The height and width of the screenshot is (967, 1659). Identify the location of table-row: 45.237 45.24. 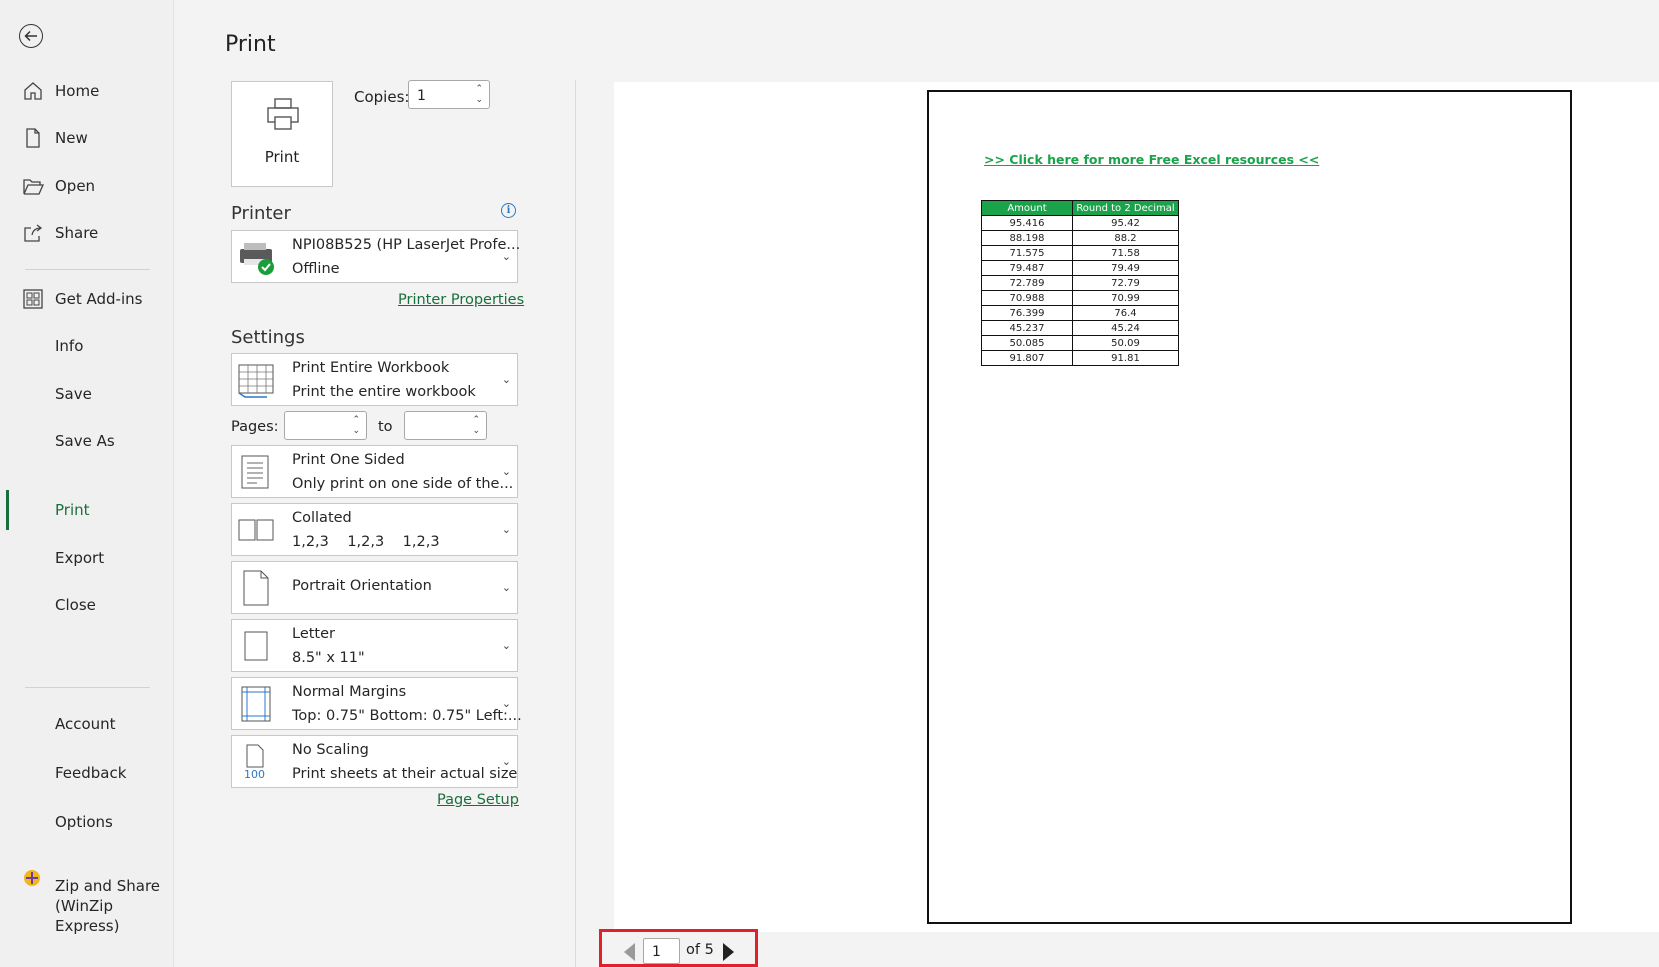
(1080, 328).